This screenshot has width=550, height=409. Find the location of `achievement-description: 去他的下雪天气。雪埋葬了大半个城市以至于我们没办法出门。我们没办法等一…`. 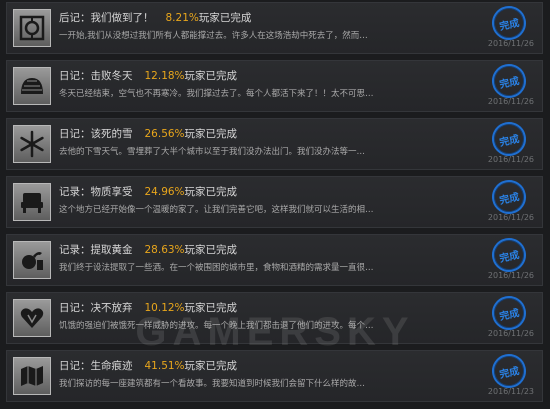

achievement-description: 去他的下雪天气。雪埋葬了大半个城市以至于我们没办法出门。我们没办法等一… is located at coordinates (212, 152).